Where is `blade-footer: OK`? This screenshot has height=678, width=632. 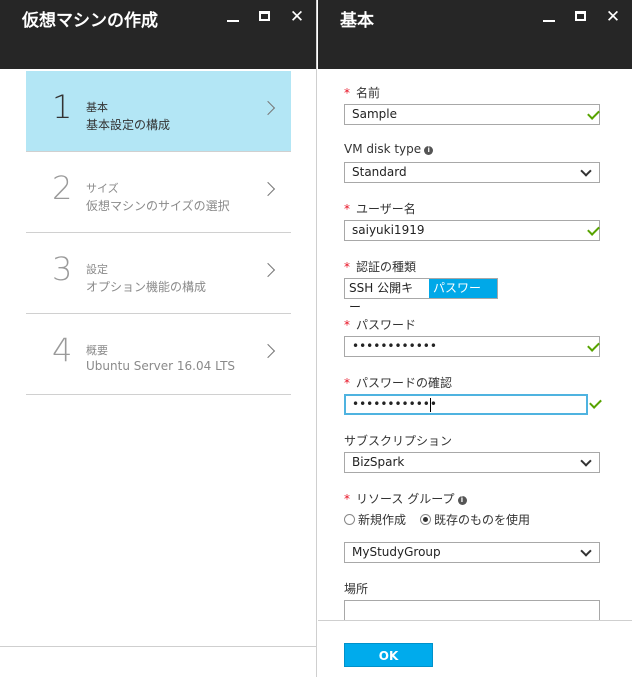 blade-footer: OK is located at coordinates (475, 649).